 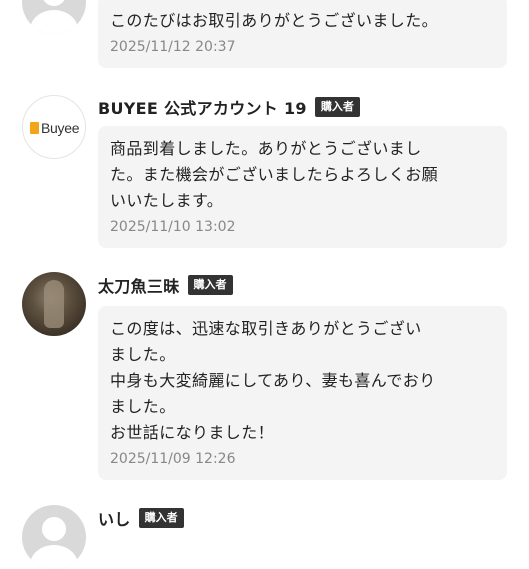 I want to click on buyee-bag-icon, so click(x=34, y=128).